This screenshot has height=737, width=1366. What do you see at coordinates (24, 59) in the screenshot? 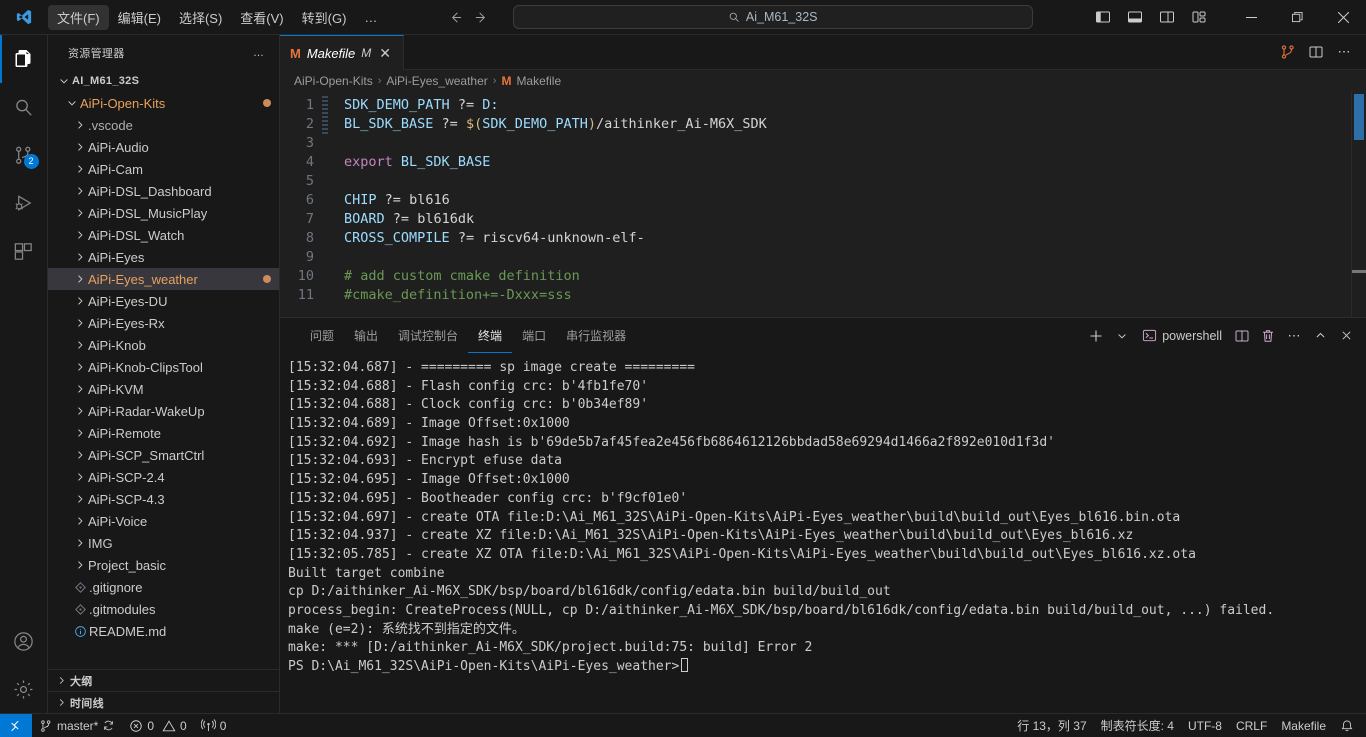
I see `activity-explorer` at bounding box center [24, 59].